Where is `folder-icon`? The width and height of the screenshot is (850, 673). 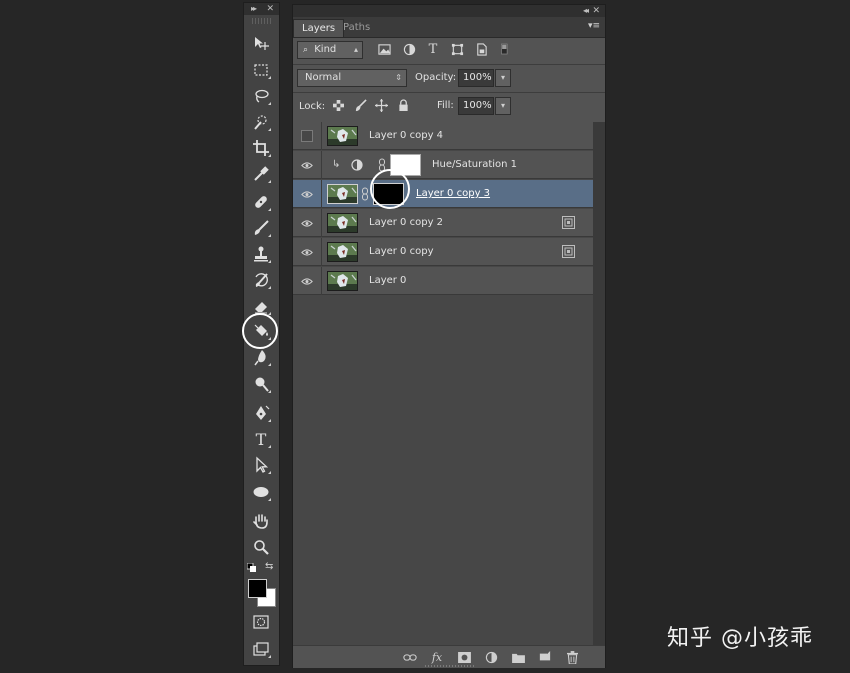 folder-icon is located at coordinates (518, 657).